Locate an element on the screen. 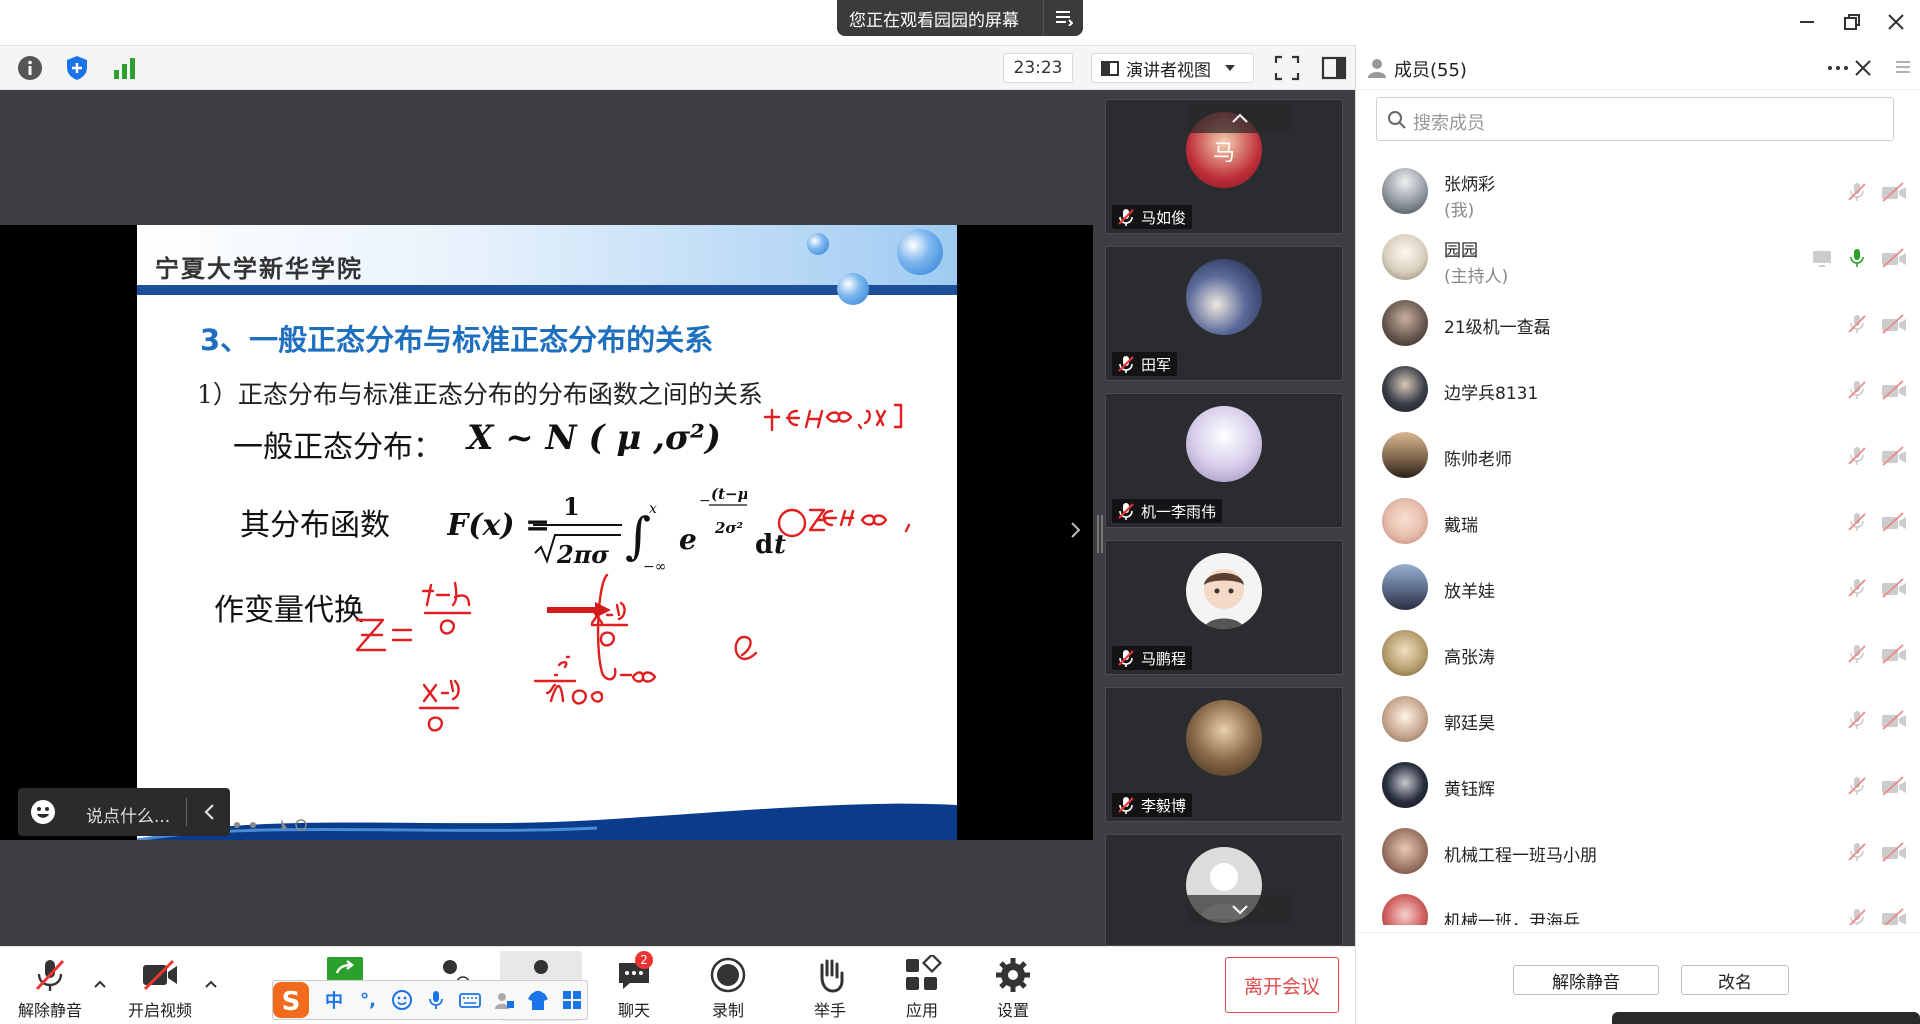  record-button: 录制 is located at coordinates (728, 988).